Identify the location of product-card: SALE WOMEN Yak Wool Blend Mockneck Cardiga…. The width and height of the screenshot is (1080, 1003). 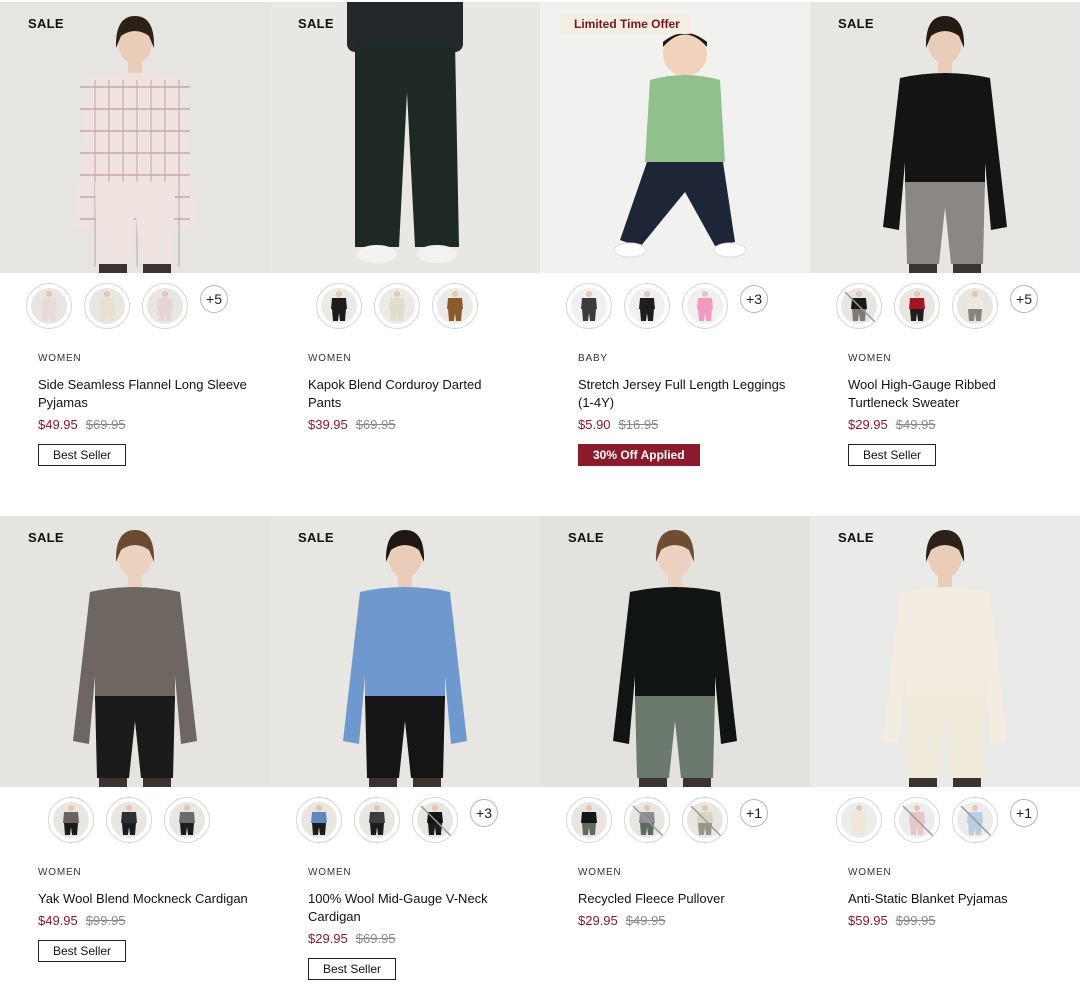
(135, 759).